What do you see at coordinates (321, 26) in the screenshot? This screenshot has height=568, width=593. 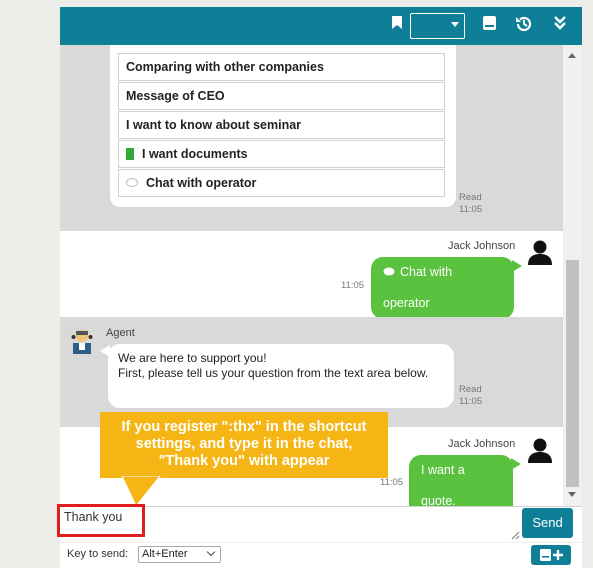 I see `chat-header` at bounding box center [321, 26].